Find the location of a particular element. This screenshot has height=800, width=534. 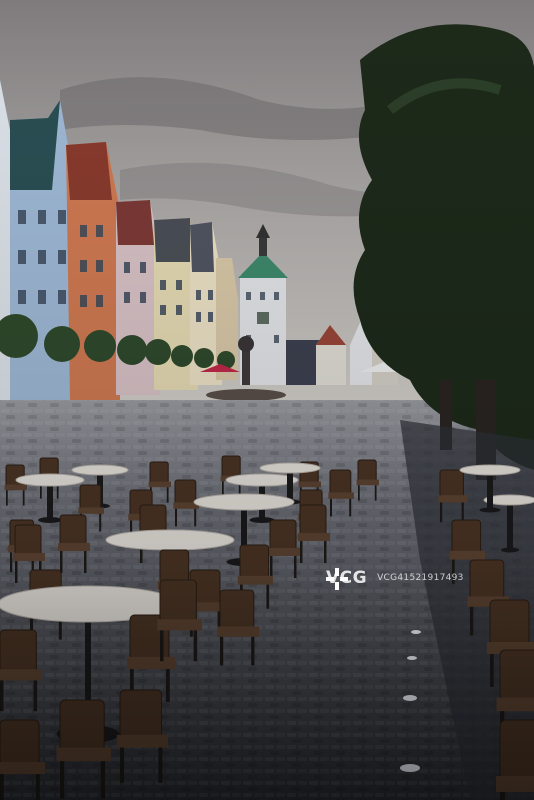

vcg-logo-icon is located at coordinates (337, 579).